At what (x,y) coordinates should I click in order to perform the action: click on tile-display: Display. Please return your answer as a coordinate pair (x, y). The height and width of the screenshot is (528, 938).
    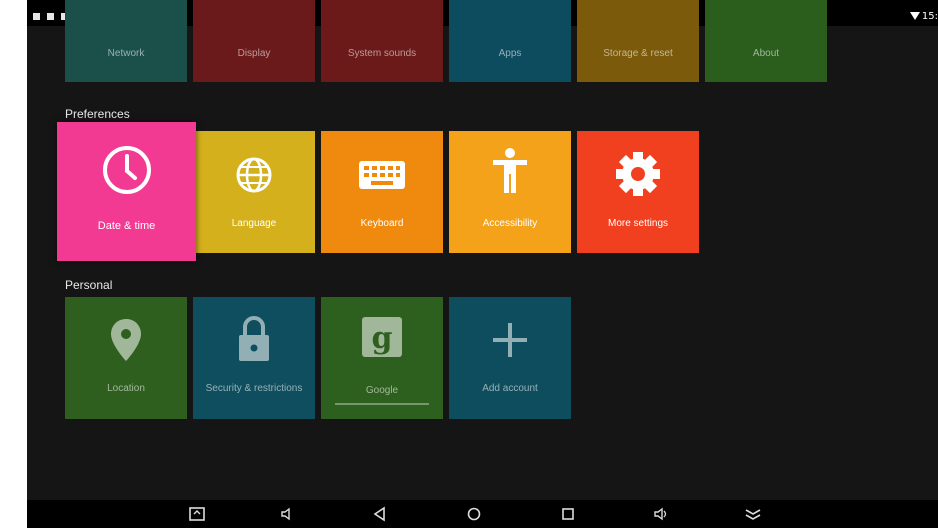
    Looking at the image, I should click on (254, 41).